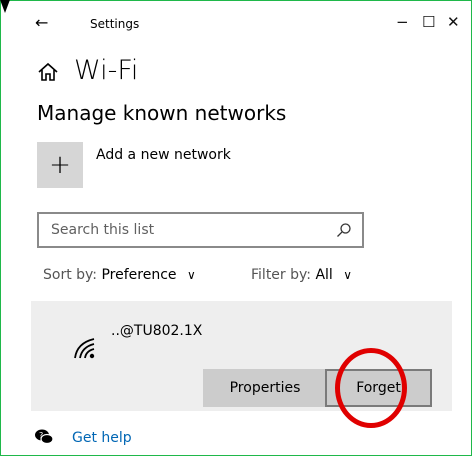 This screenshot has height=456, width=472. What do you see at coordinates (48, 72) in the screenshot?
I see `home-icon` at bounding box center [48, 72].